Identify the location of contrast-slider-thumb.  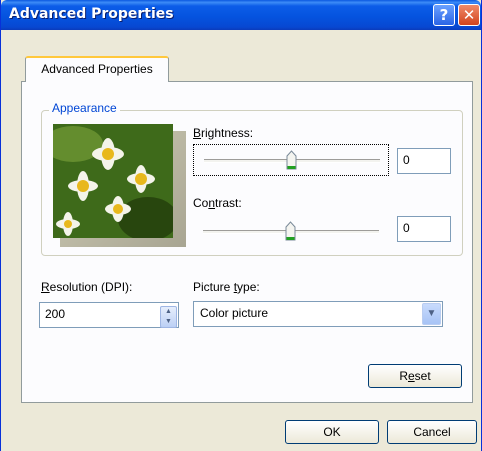
(290, 231).